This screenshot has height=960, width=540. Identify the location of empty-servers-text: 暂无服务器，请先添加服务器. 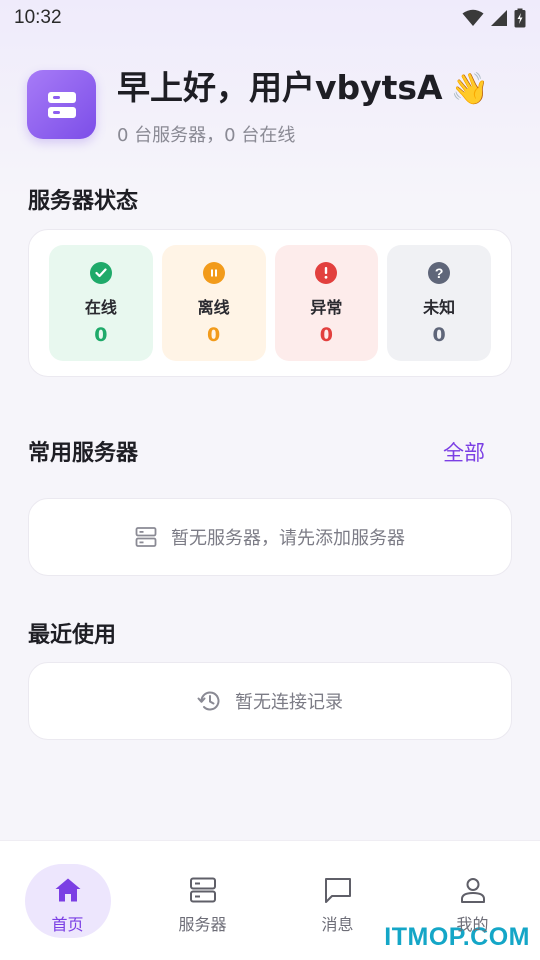
(288, 538).